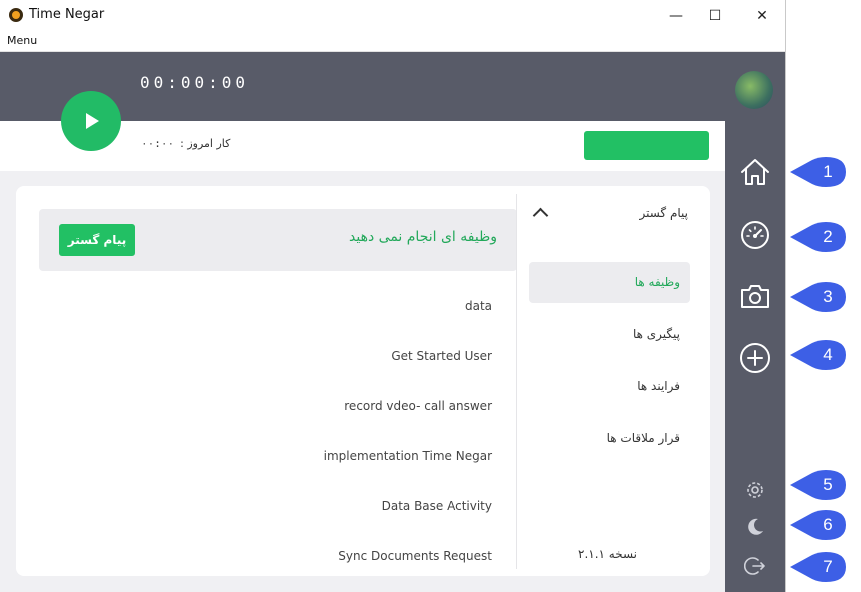  I want to click on callout-number: 5, so click(828, 484).